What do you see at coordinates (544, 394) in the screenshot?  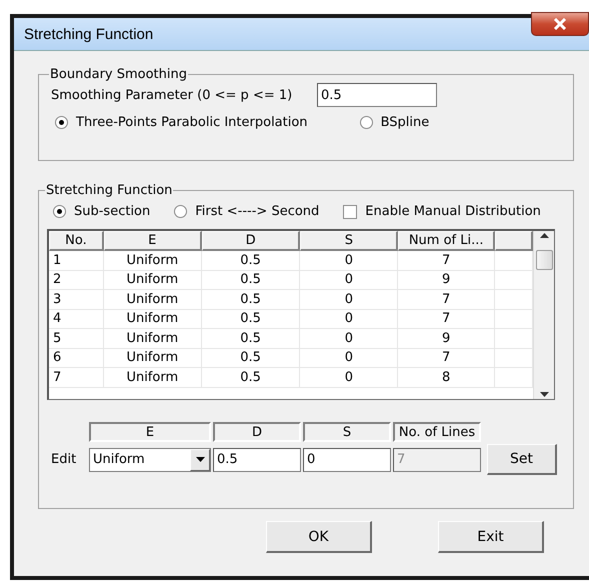 I see `scroll-down-icon` at bounding box center [544, 394].